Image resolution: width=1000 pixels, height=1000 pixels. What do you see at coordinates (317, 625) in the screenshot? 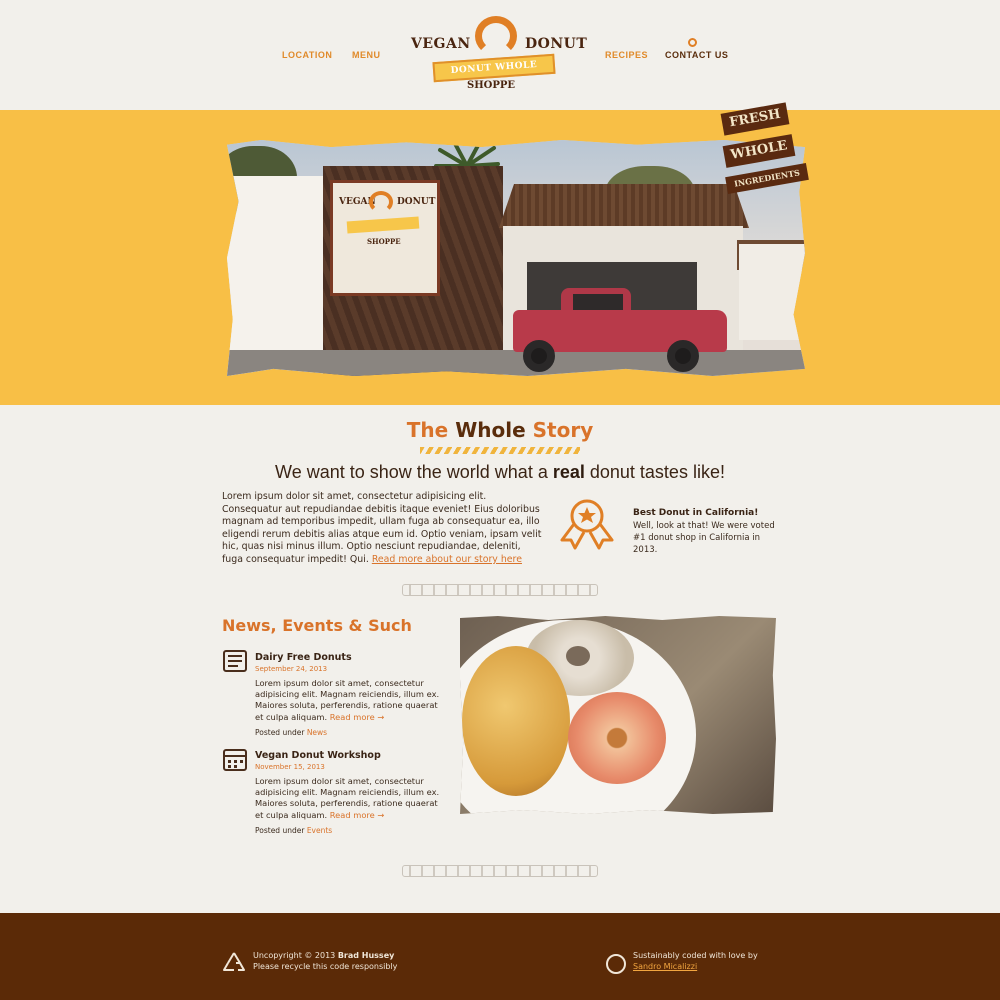
I see `news-heading: News, Events & Such` at bounding box center [317, 625].